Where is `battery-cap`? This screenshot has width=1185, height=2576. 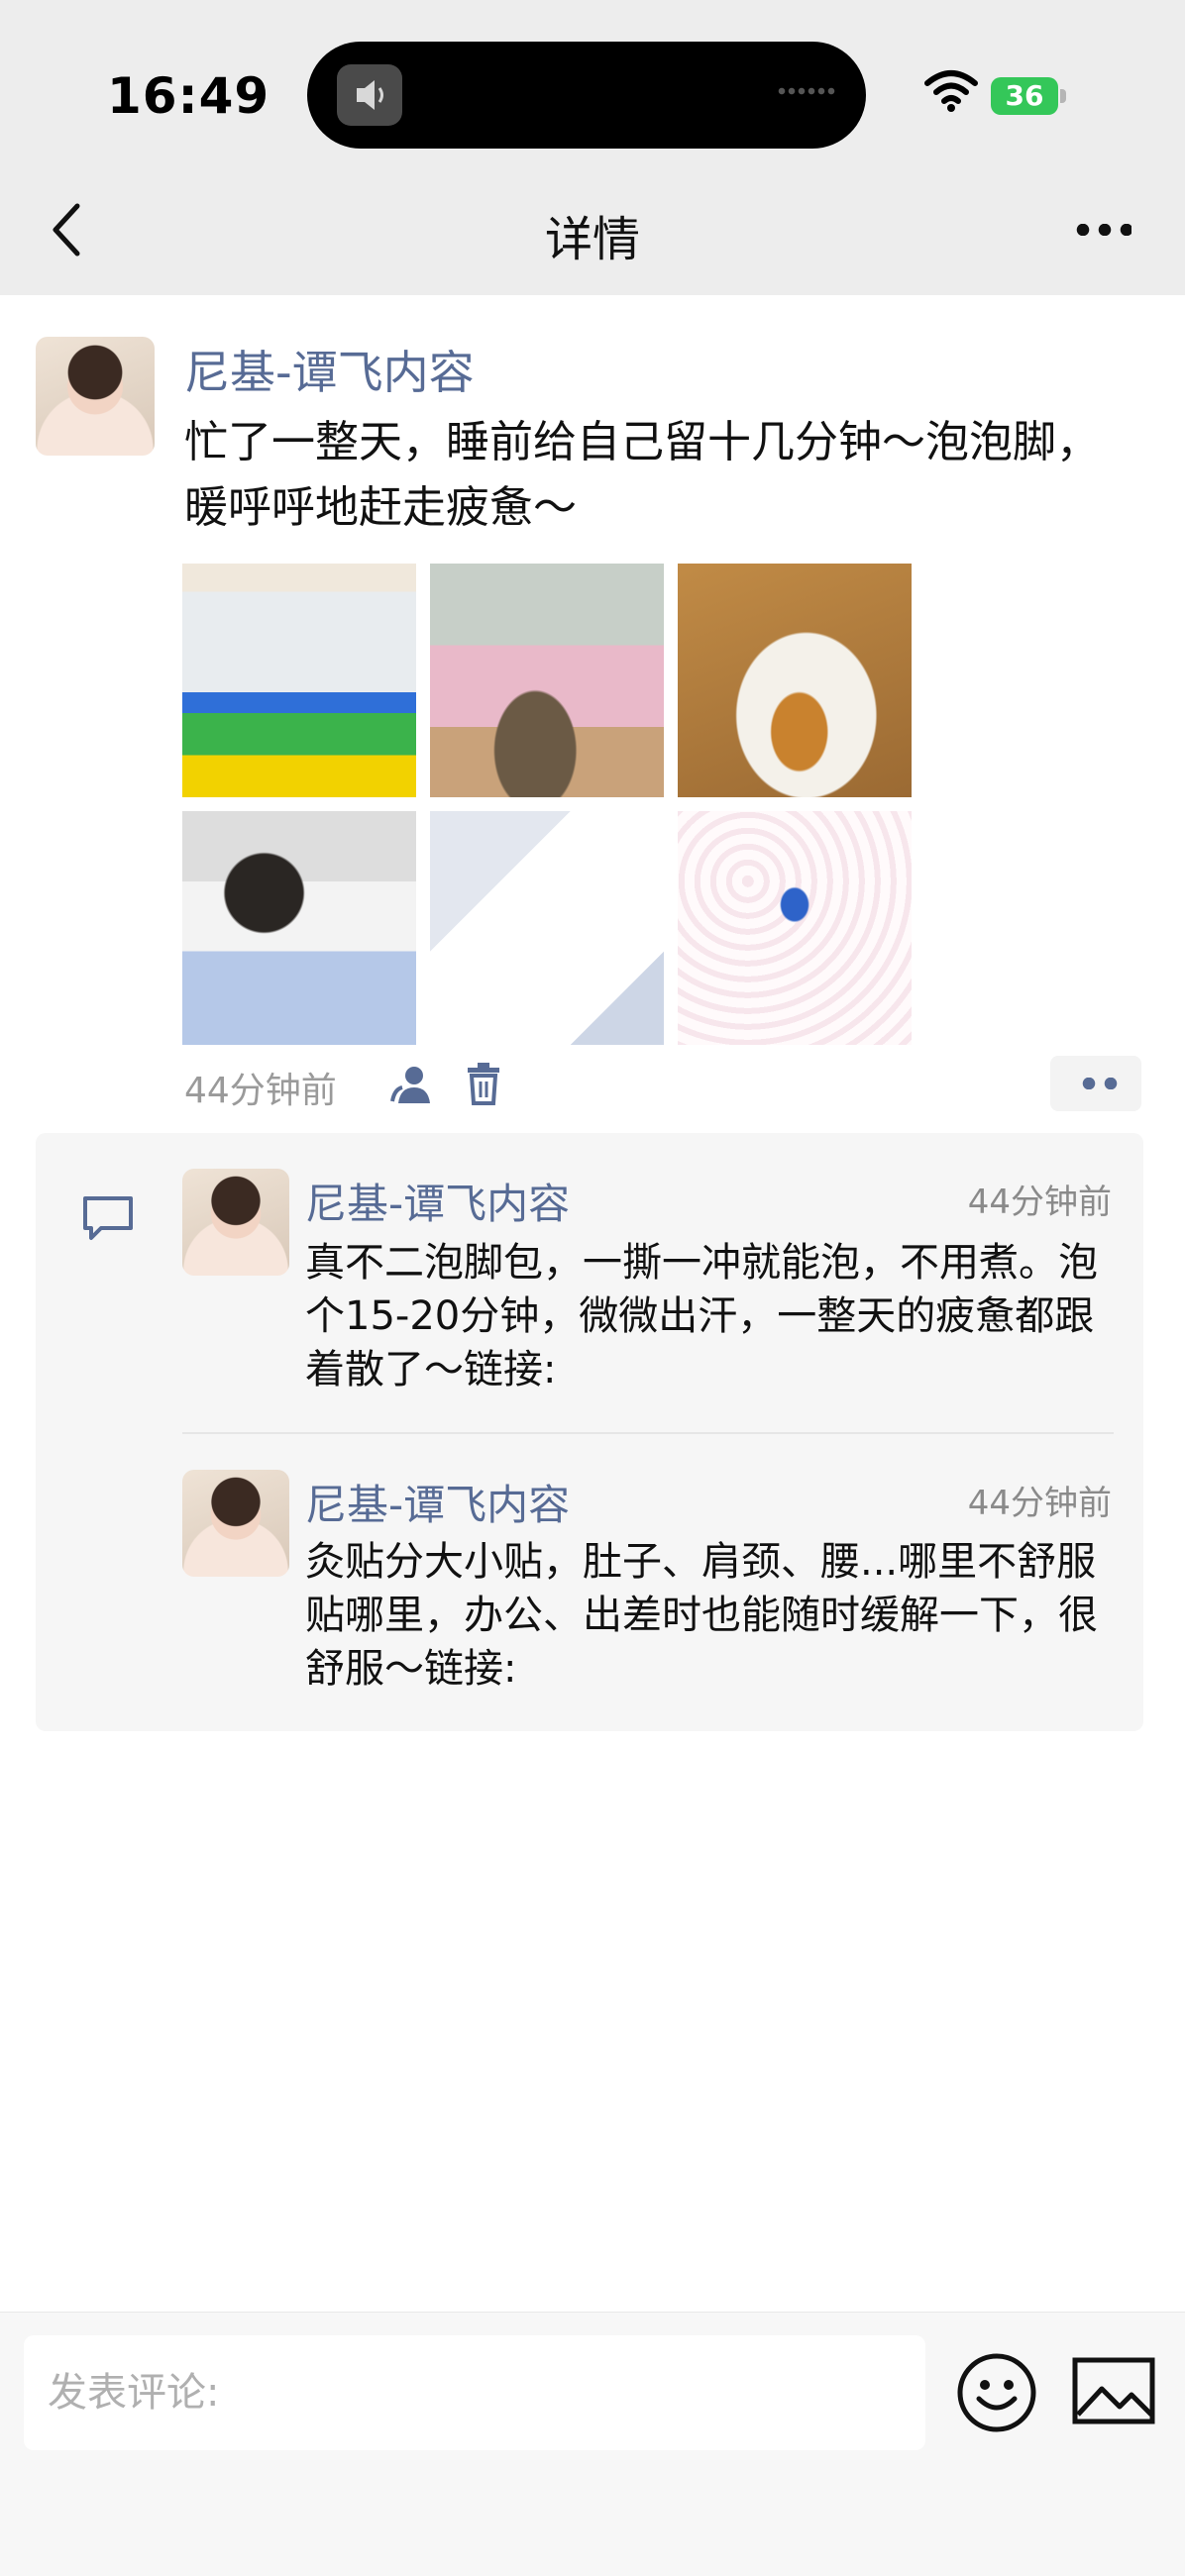
battery-cap is located at coordinates (1063, 96).